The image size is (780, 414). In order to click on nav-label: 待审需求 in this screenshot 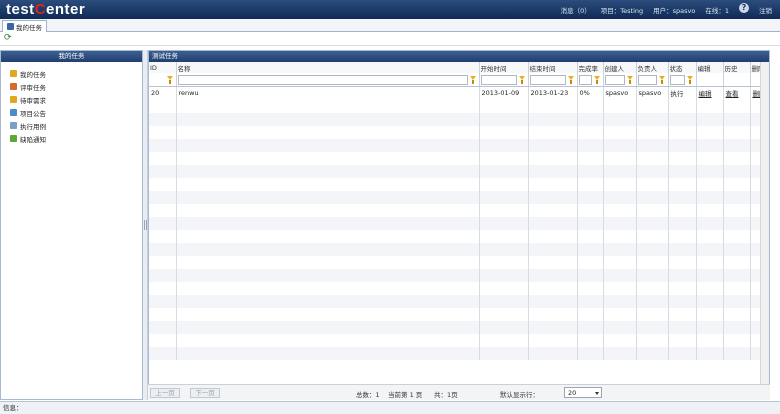, I will do `click(33, 100)`.